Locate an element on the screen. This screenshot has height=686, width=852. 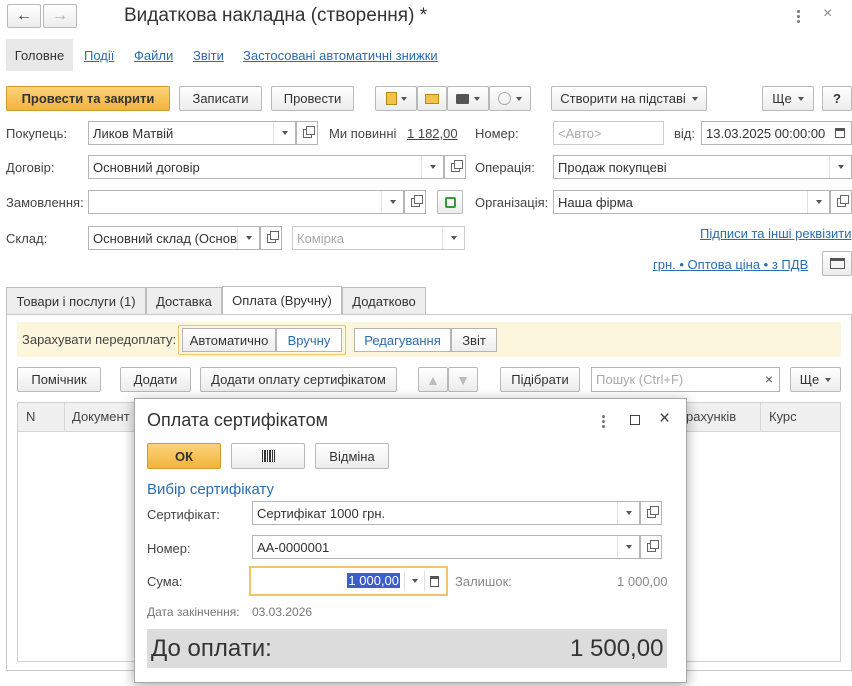
dialog-menu-icon is located at coordinates (603, 421).